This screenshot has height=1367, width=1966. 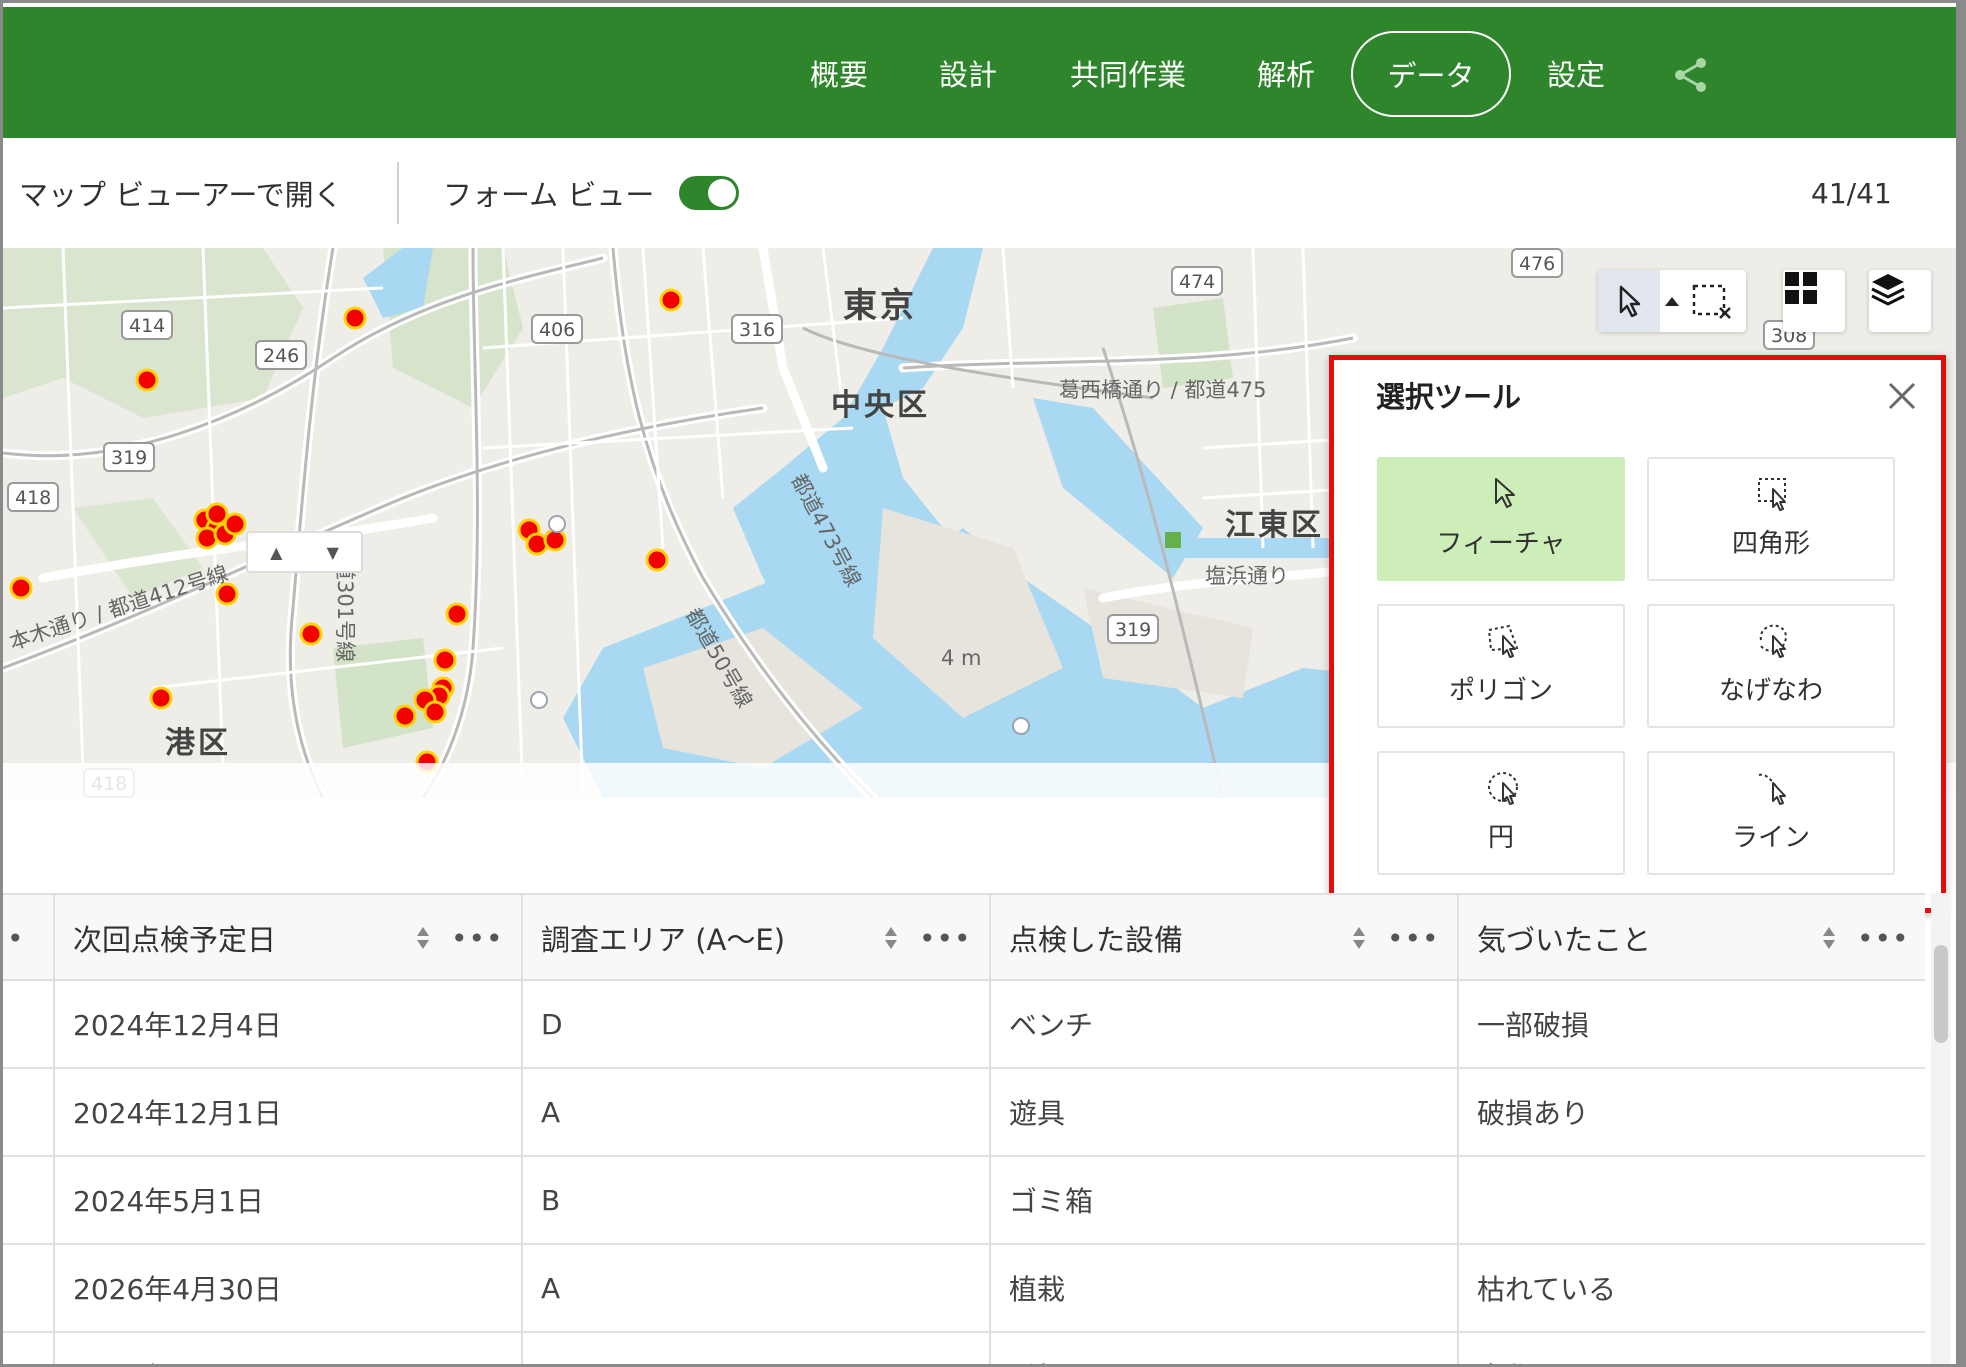 What do you see at coordinates (181, 193) in the screenshot?
I see `open-map-viewer-link: マップ ビューアーで開く` at bounding box center [181, 193].